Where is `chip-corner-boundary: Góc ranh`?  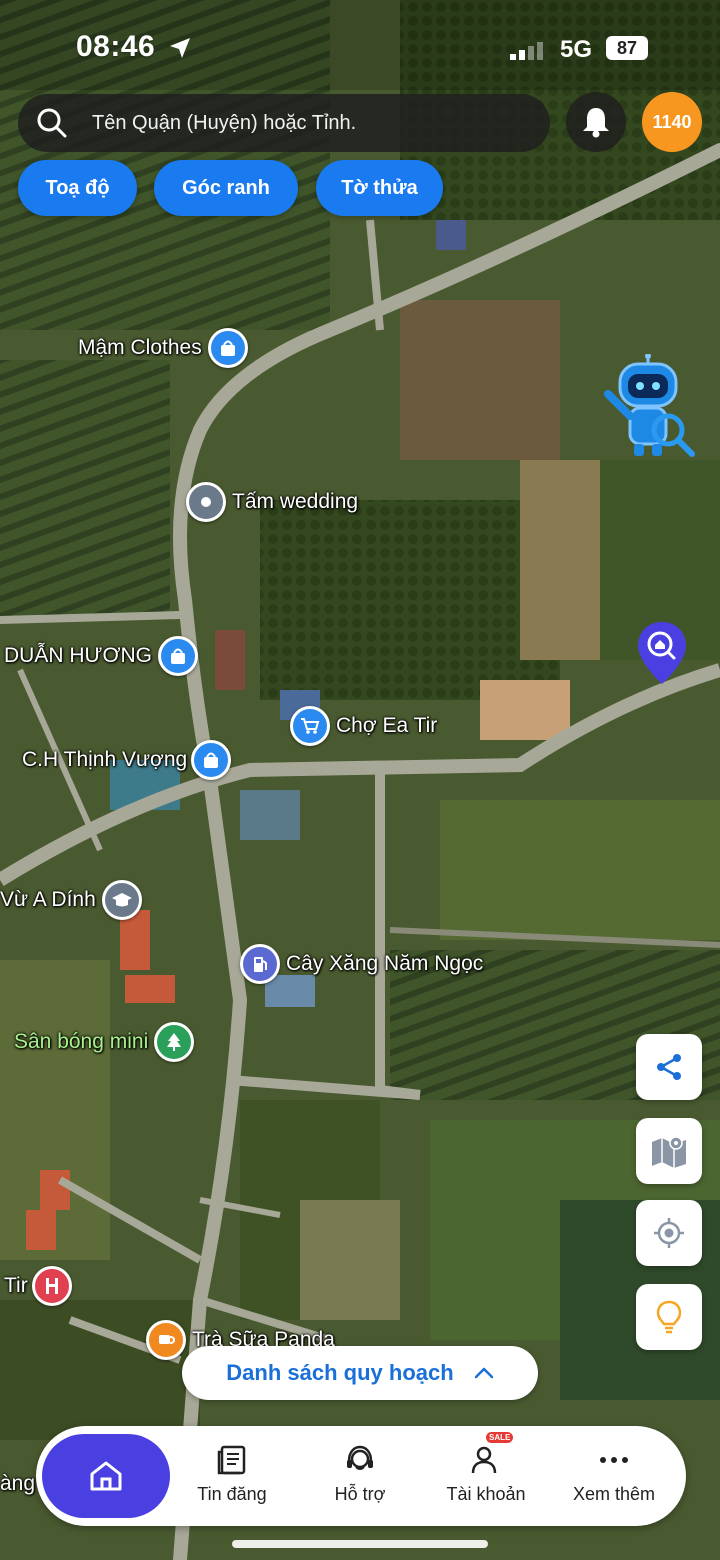
chip-corner-boundary: Góc ranh is located at coordinates (226, 188).